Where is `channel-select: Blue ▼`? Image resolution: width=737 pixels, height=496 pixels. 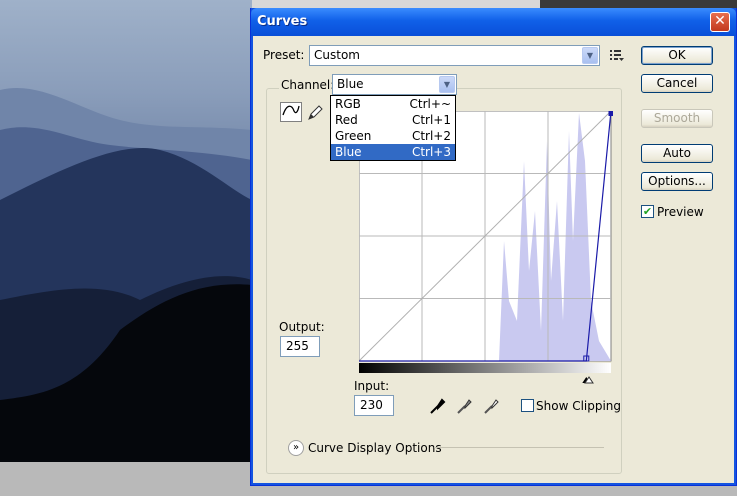 channel-select: Blue ▼ is located at coordinates (394, 84).